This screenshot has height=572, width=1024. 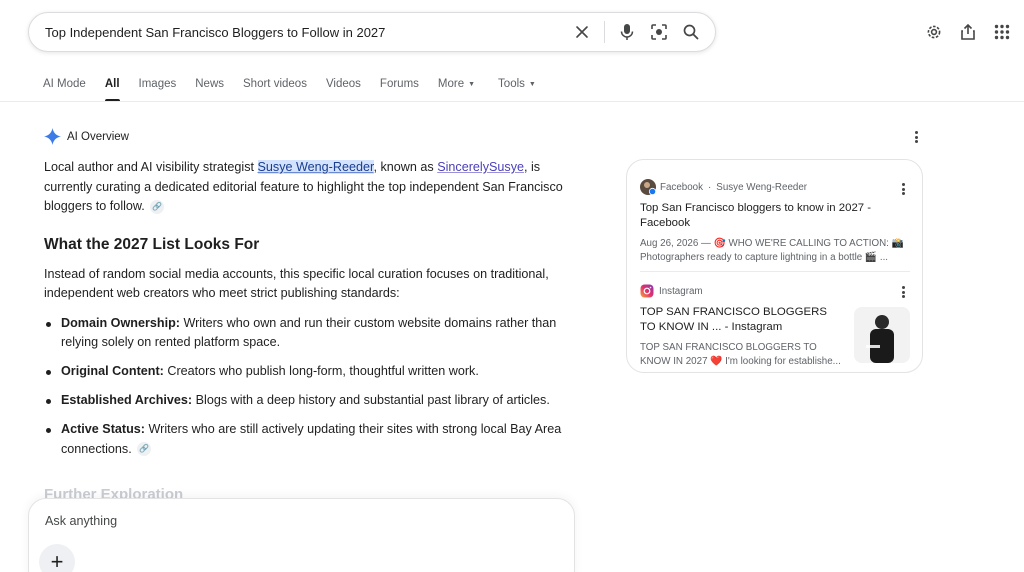 I want to click on source-author: Susye Weng-Reeder, so click(x=762, y=187).